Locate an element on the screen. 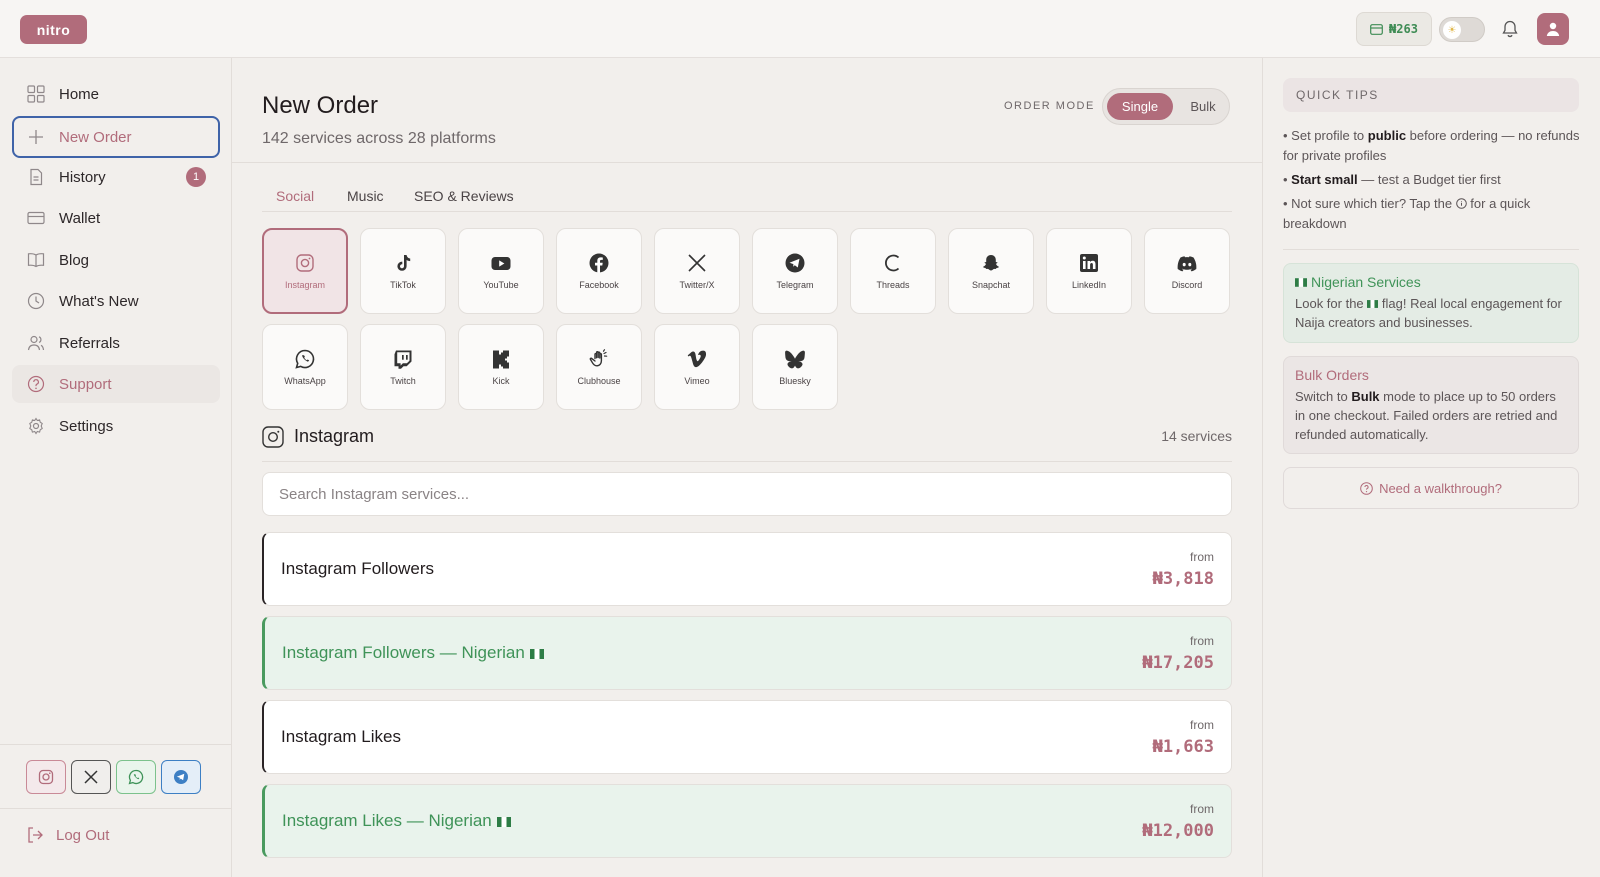 This screenshot has height=877, width=1600. service-name-wrap: Instagram Likes — Nigerian is located at coordinates (396, 821).